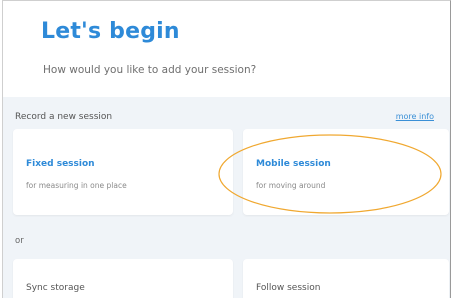 This screenshot has height=298, width=453. Describe the element at coordinates (346, 172) in the screenshot. I see `mobile-session-card: Mobile session for moving around` at that location.